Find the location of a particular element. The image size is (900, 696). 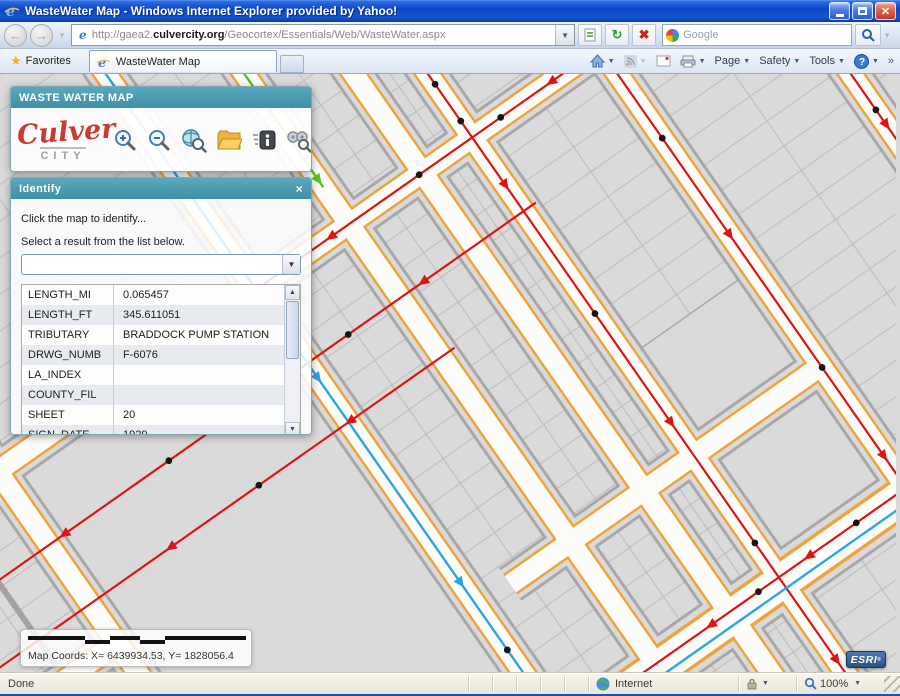

close-button: ✕ is located at coordinates (885, 11).